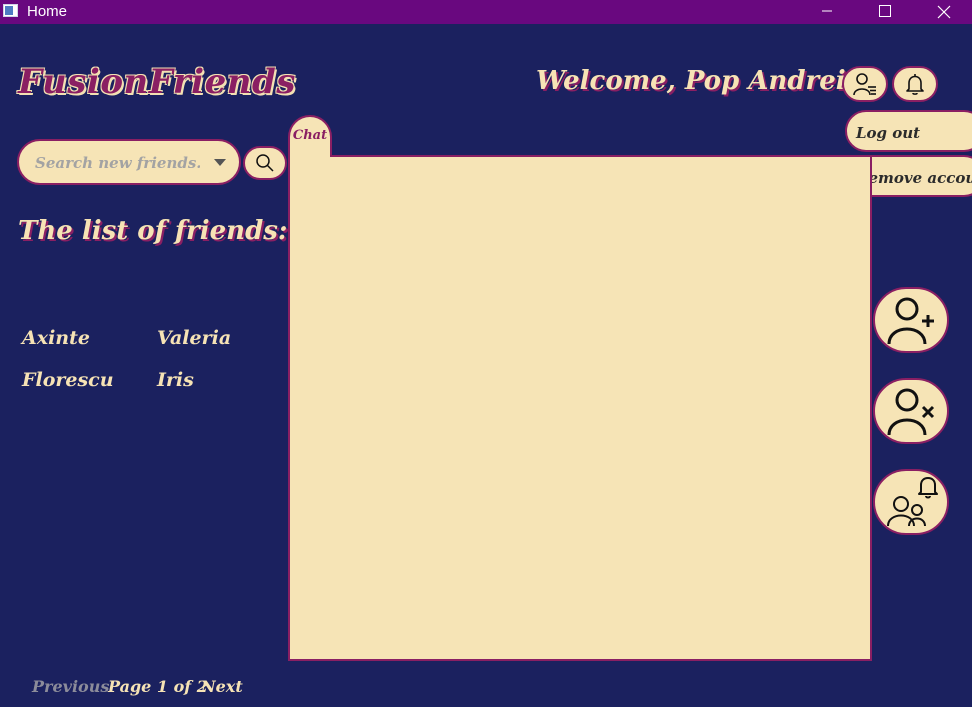 The width and height of the screenshot is (972, 707). I want to click on friend-item: Valeria, so click(194, 338).